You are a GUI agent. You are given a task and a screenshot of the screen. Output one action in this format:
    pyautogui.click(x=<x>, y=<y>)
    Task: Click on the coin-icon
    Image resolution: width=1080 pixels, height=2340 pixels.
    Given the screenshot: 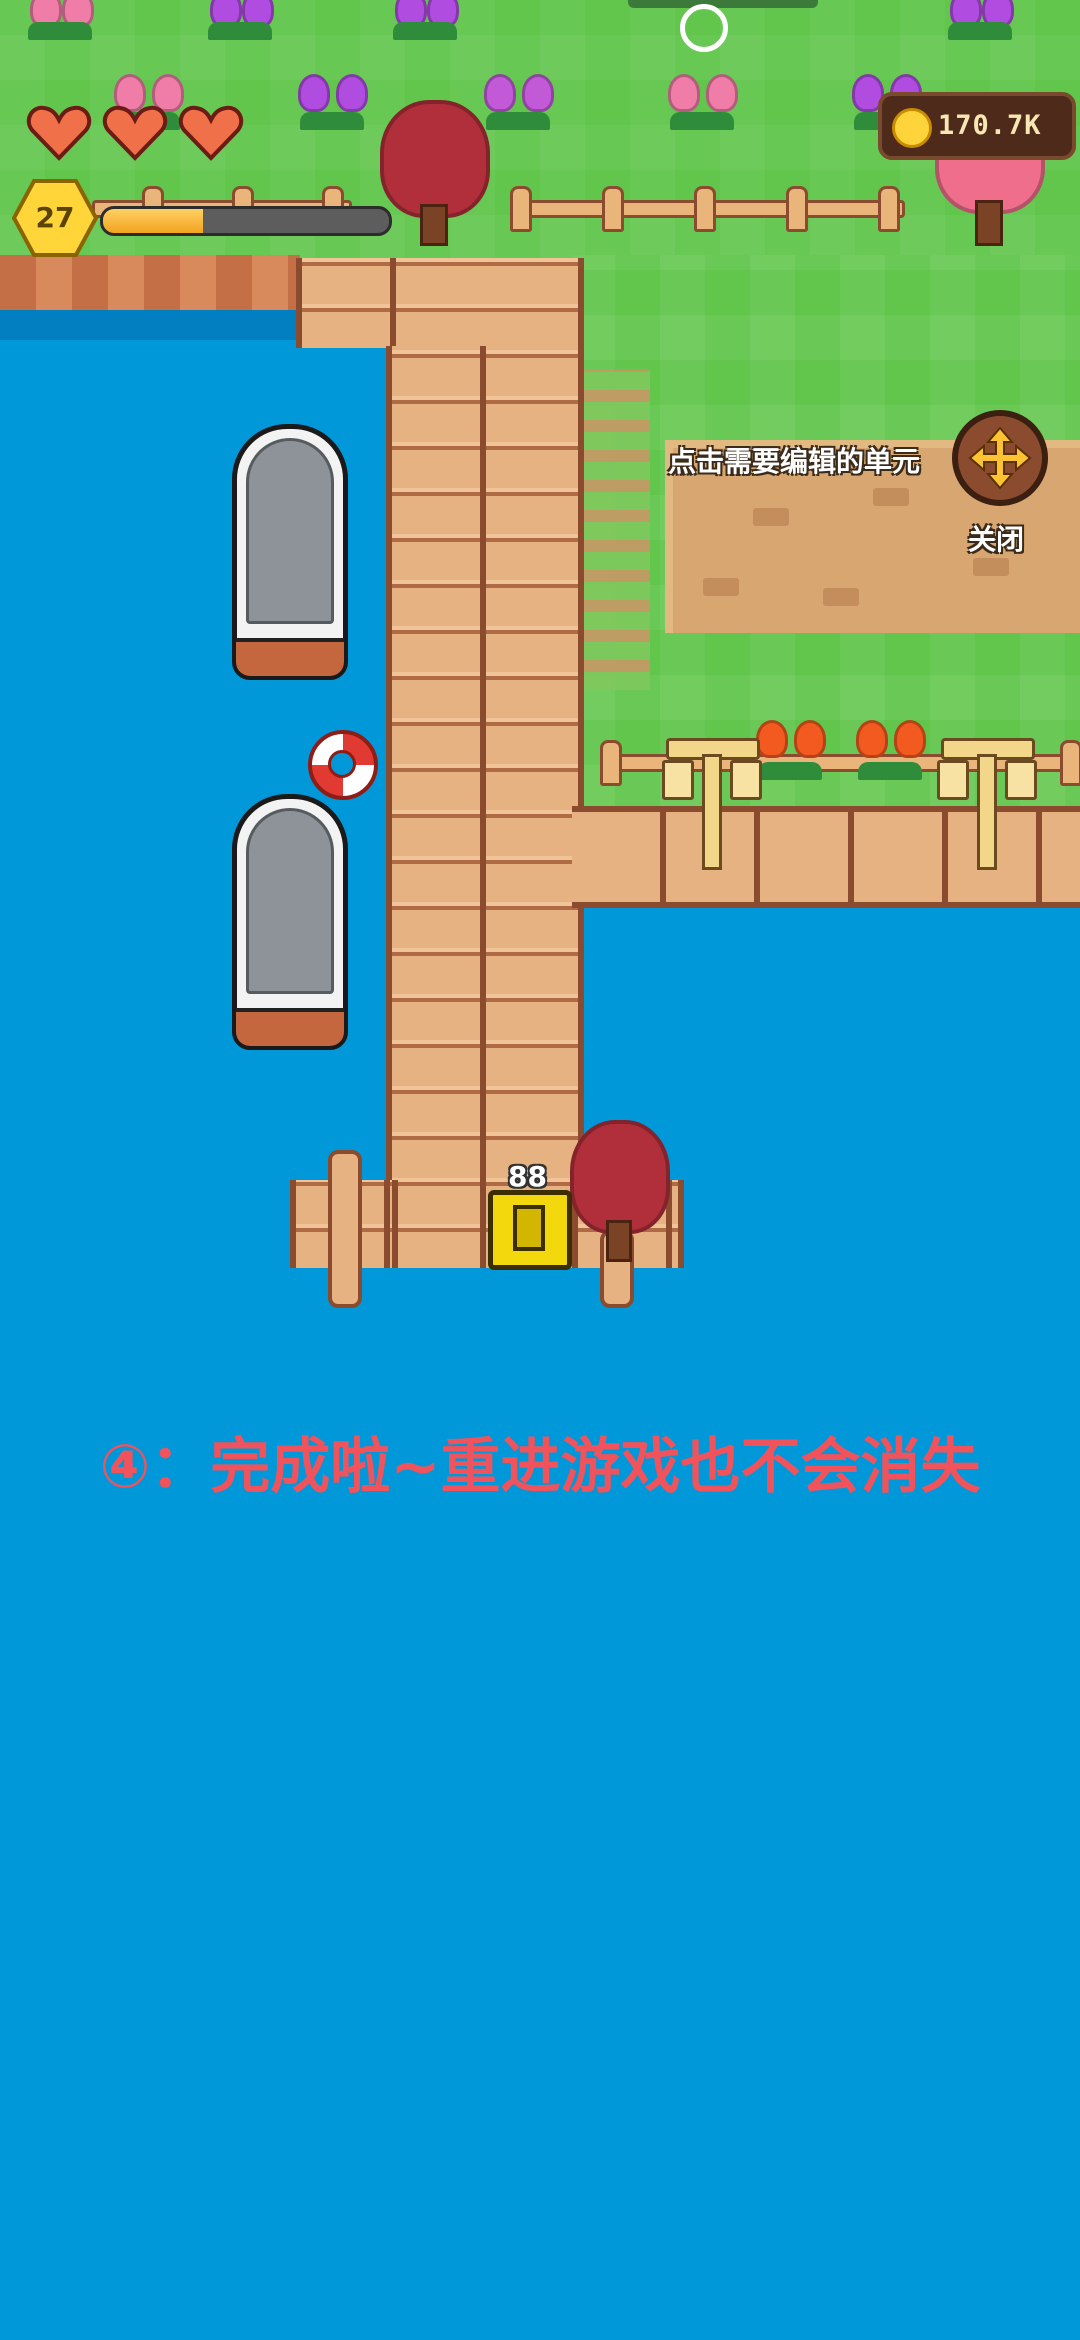 What is the action you would take?
    pyautogui.click(x=912, y=128)
    